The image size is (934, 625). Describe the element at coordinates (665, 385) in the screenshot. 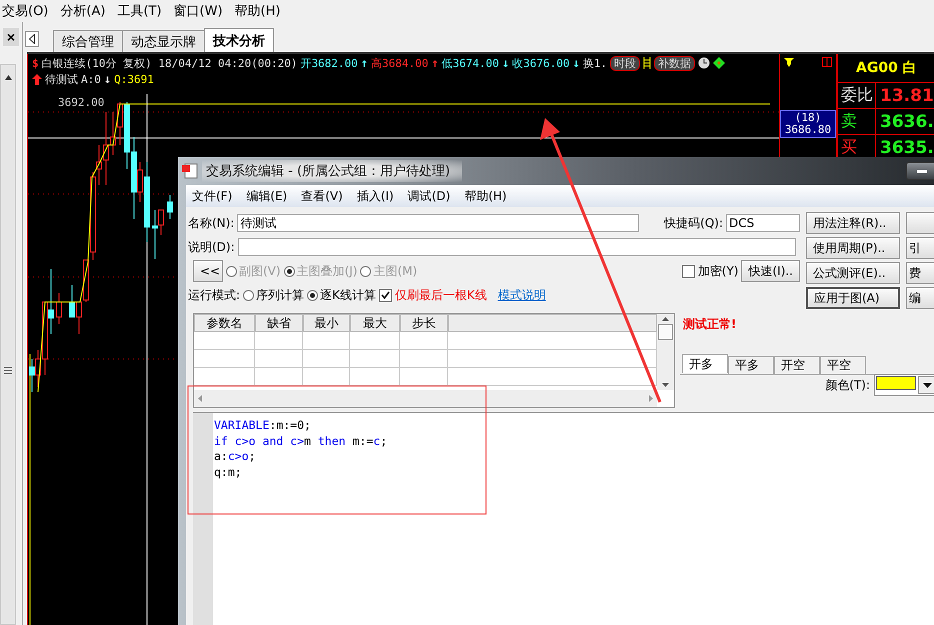

I see `scroll-down-icon` at that location.